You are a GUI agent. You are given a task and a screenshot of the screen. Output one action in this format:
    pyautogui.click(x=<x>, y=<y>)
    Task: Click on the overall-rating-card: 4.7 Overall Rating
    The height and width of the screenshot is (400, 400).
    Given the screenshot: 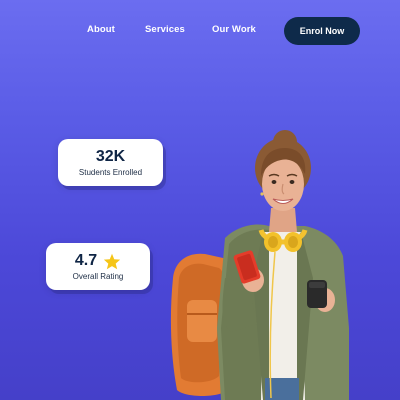 What is the action you would take?
    pyautogui.click(x=98, y=266)
    